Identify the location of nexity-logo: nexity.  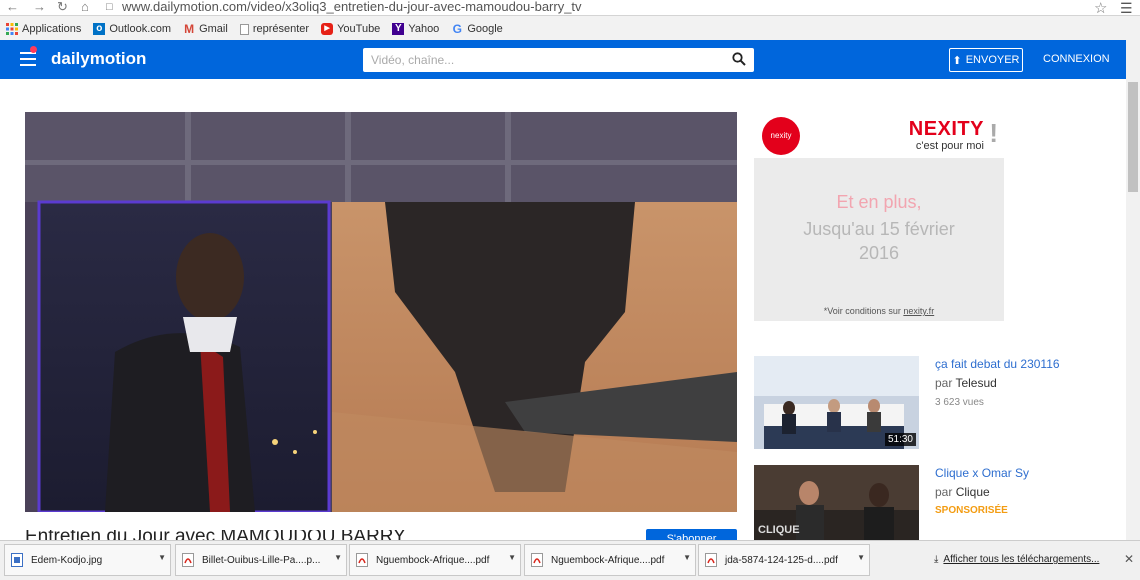
(781, 136).